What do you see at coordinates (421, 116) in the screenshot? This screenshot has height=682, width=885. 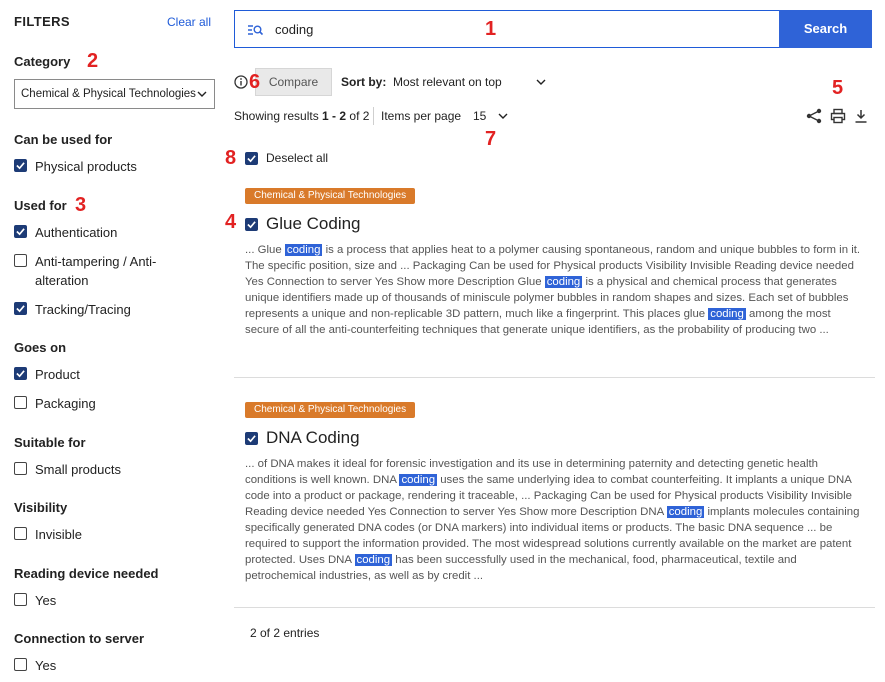 I see `items-per-page-label: Items per page` at bounding box center [421, 116].